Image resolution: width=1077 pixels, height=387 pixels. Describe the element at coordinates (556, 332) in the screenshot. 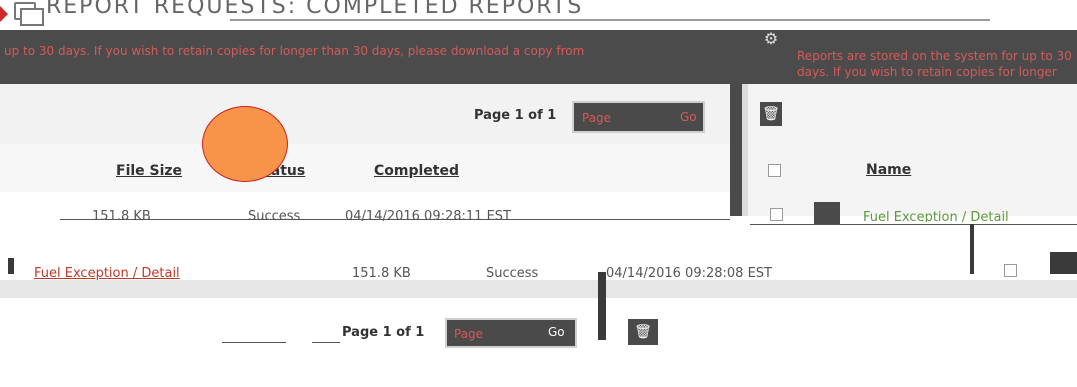

I see `go-button-bottom: Go` at that location.